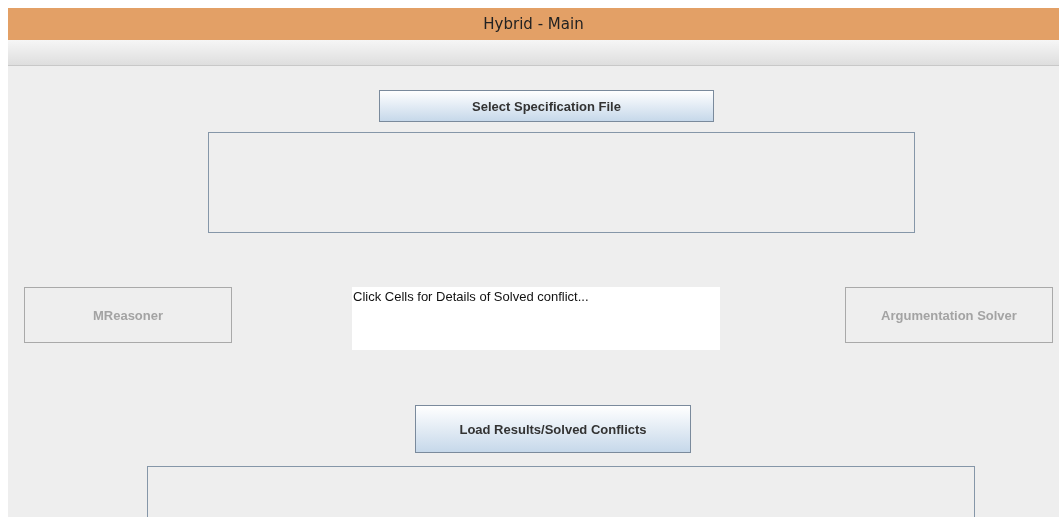 The width and height of the screenshot is (1059, 517). Describe the element at coordinates (546, 106) in the screenshot. I see `button: Select Specification File` at that location.